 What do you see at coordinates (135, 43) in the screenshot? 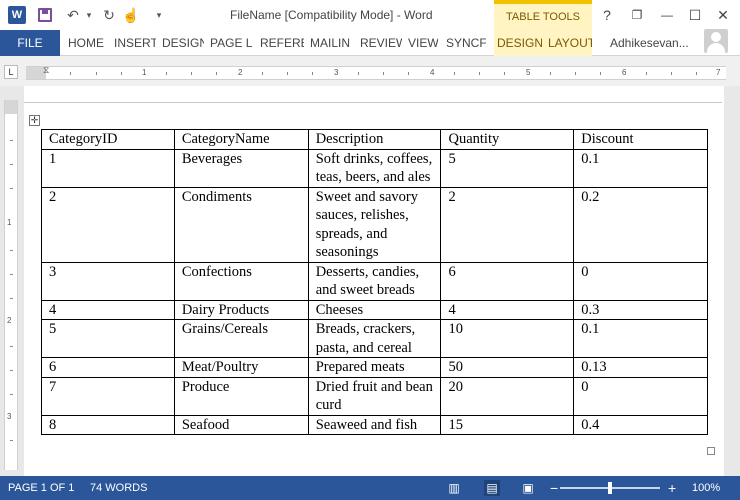
I see `tab-insert: INSERT` at bounding box center [135, 43].